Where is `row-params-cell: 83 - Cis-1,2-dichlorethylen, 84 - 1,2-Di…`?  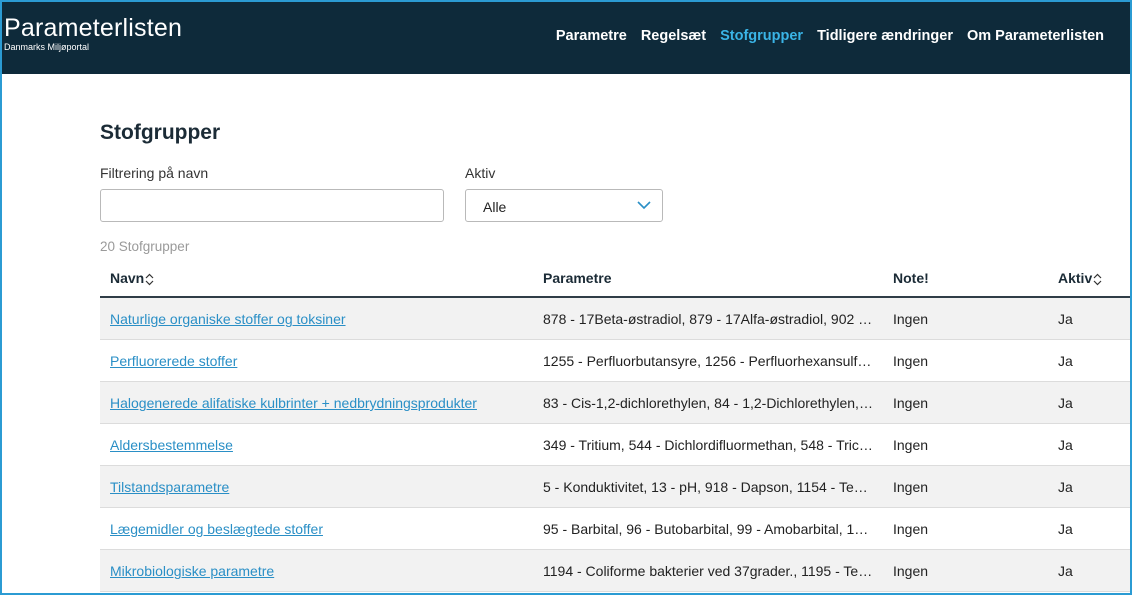 row-params-cell: 83 - Cis-1,2-dichlorethylen, 84 - 1,2-Di… is located at coordinates (708, 403).